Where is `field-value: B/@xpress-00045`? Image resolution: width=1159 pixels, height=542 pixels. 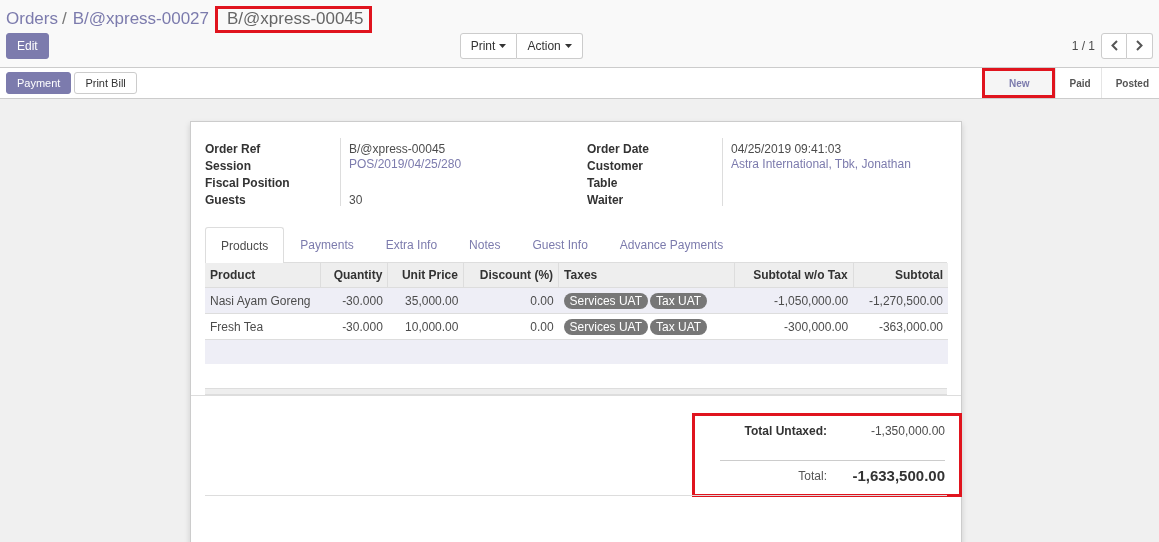 field-value: B/@xpress-00045 is located at coordinates (397, 149).